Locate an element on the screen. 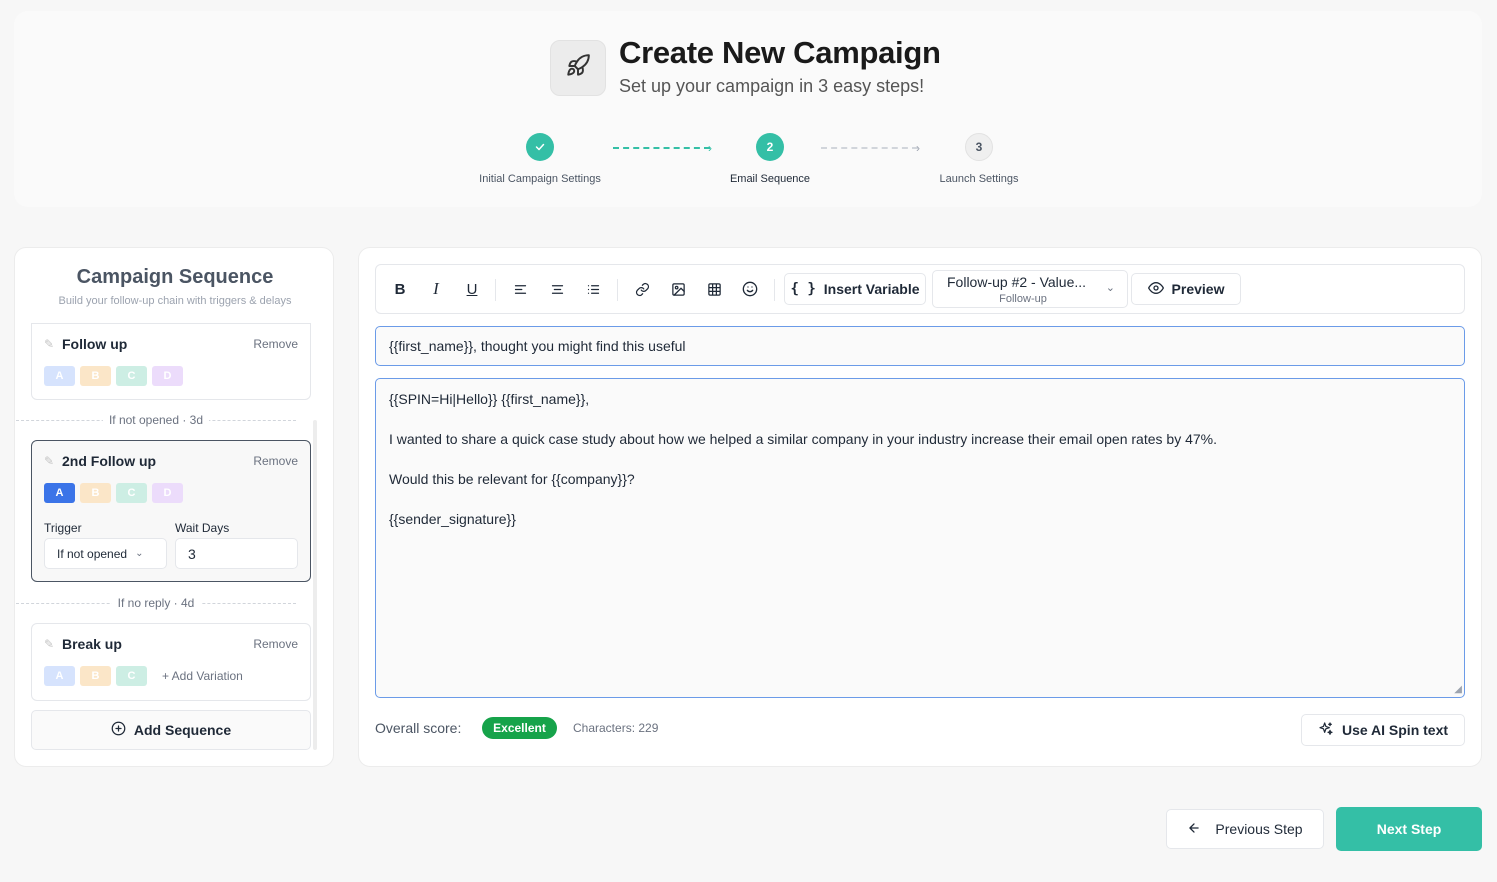 This screenshot has height=882, width=1497. add-sequence-label: Add Sequence is located at coordinates (182, 730).